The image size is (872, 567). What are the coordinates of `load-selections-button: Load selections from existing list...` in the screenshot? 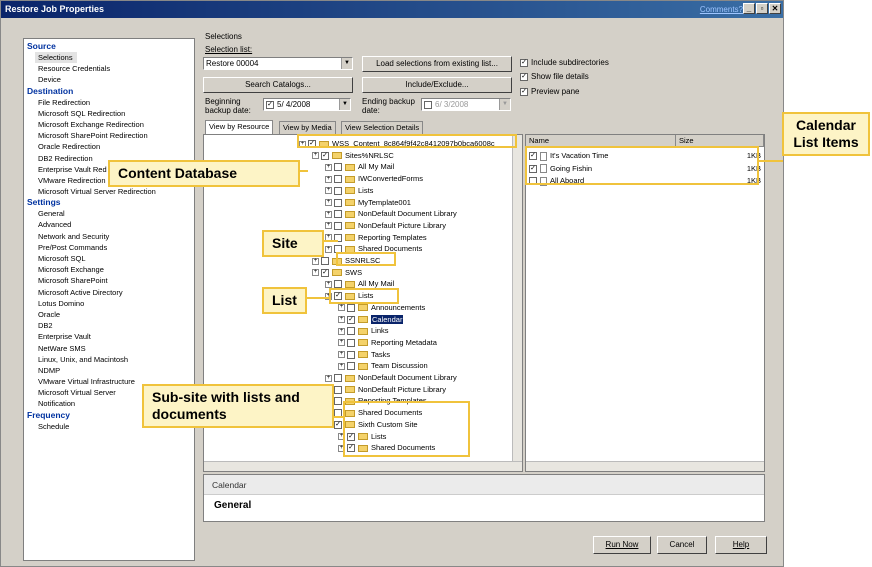 It's located at (437, 64).